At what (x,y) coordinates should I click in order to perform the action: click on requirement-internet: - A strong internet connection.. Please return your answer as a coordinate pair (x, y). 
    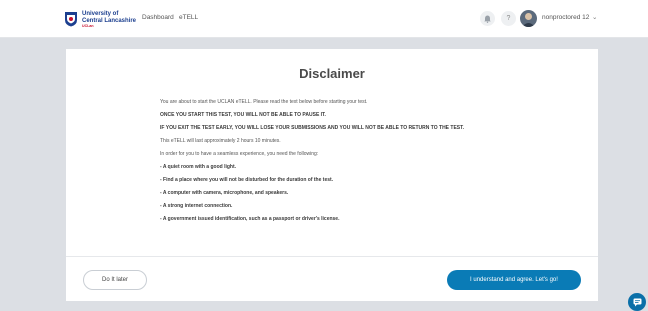
    Looking at the image, I should click on (196, 206).